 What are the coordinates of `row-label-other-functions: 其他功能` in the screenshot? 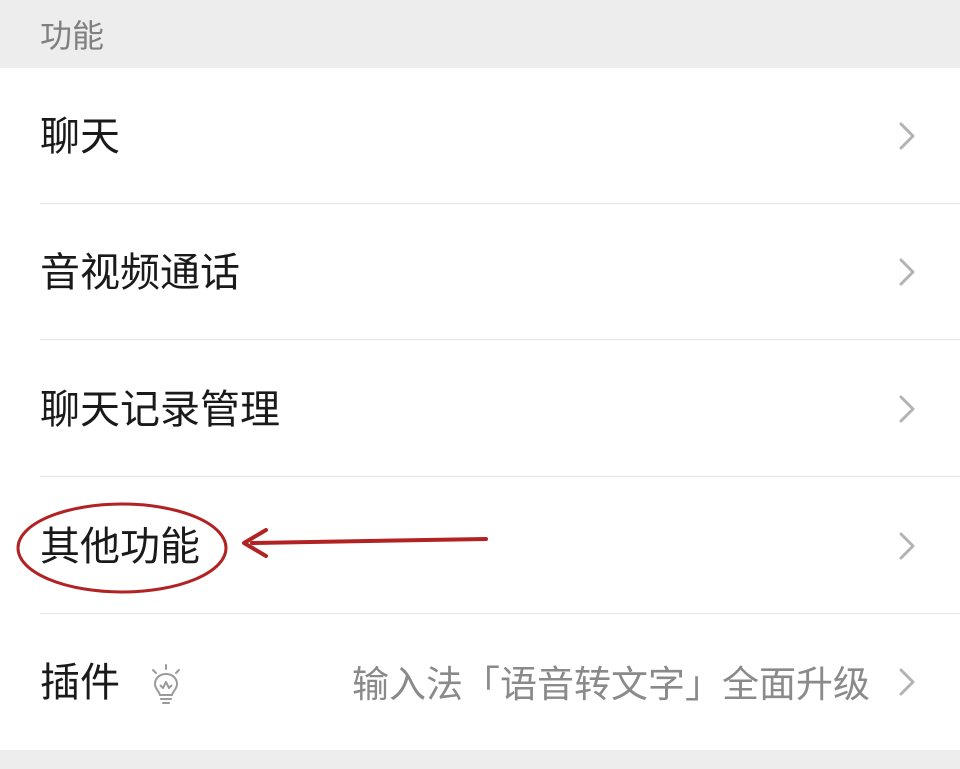 It's located at (120, 547).